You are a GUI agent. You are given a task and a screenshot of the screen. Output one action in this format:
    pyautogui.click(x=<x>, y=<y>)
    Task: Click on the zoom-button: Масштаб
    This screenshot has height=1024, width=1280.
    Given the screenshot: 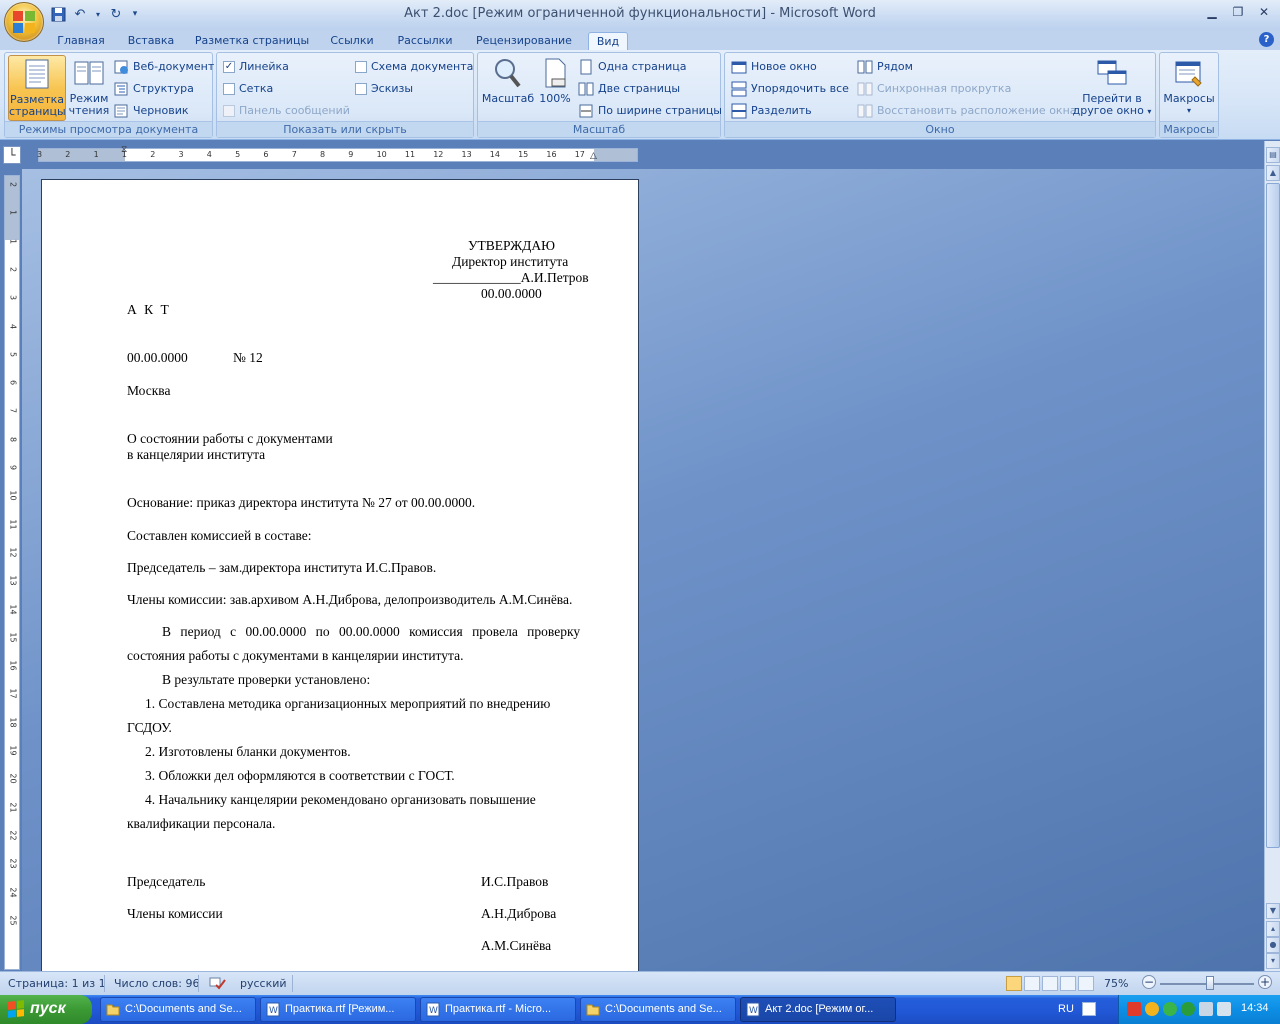 What is the action you would take?
    pyautogui.click(x=508, y=88)
    